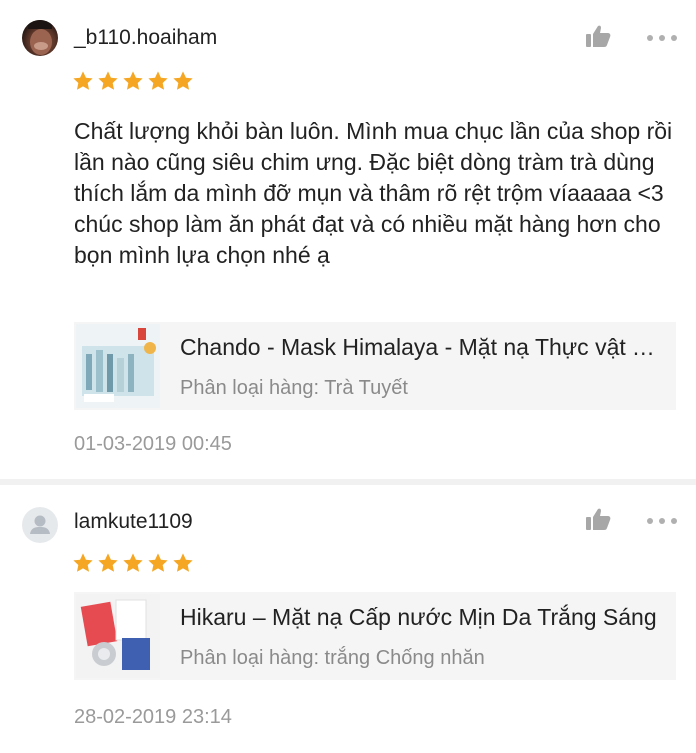  What do you see at coordinates (145, 38) in the screenshot?
I see `username: _b110.hoaiham` at bounding box center [145, 38].